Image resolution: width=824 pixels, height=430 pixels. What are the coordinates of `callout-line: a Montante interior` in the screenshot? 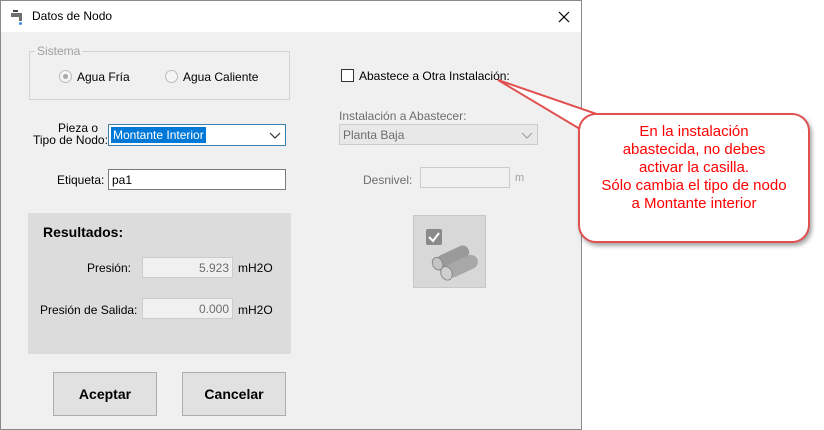 It's located at (694, 203).